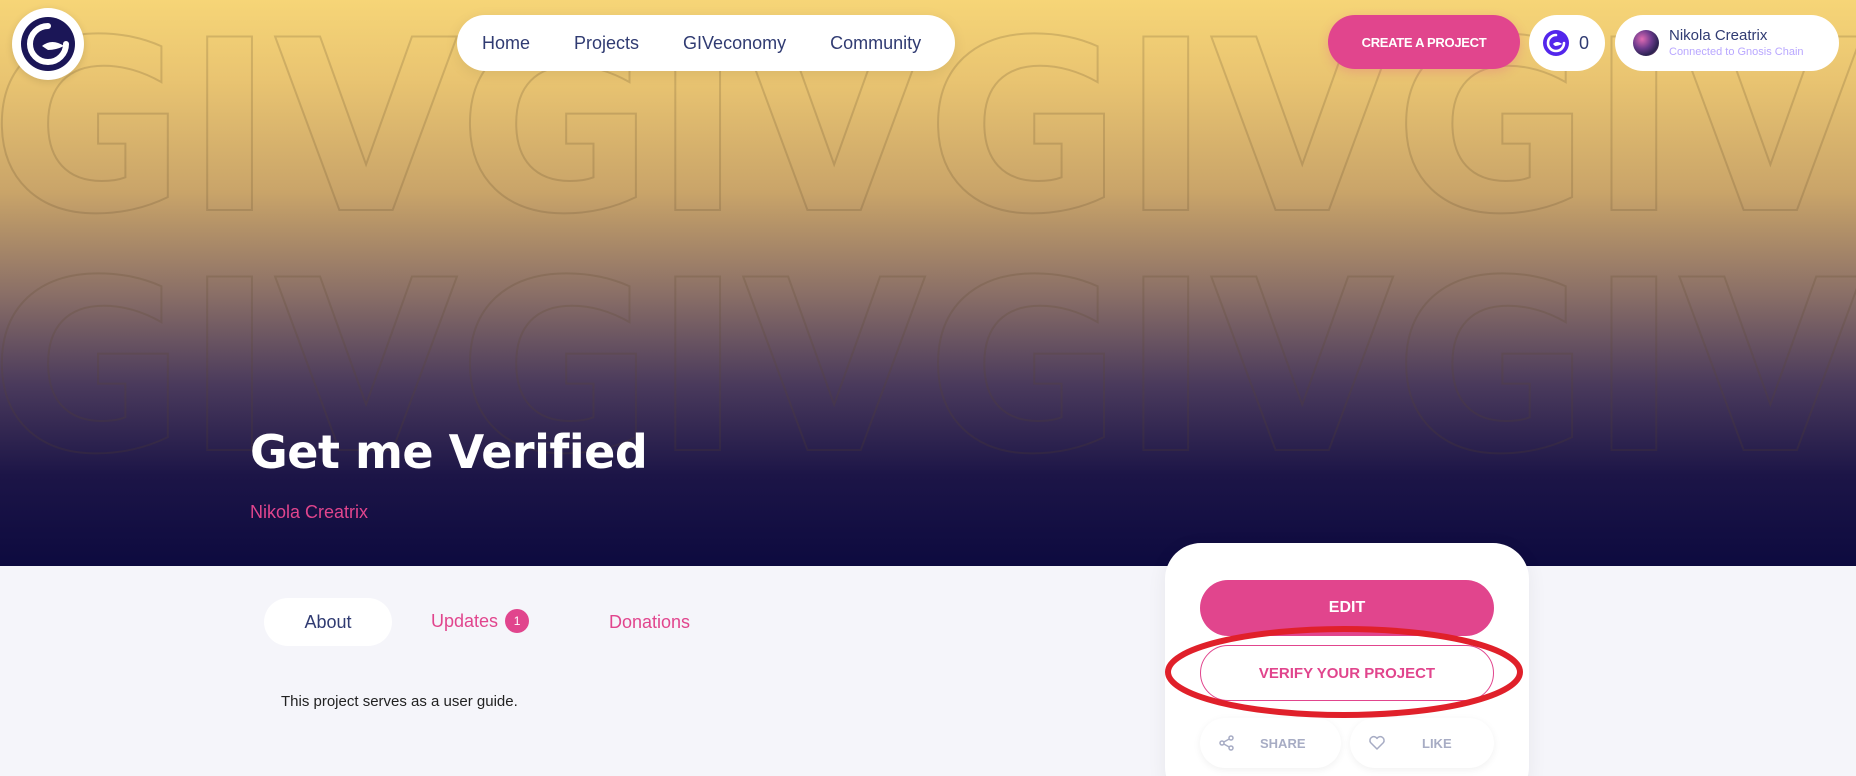 The image size is (1856, 776). I want to click on share-button: SHARE, so click(1270, 743).